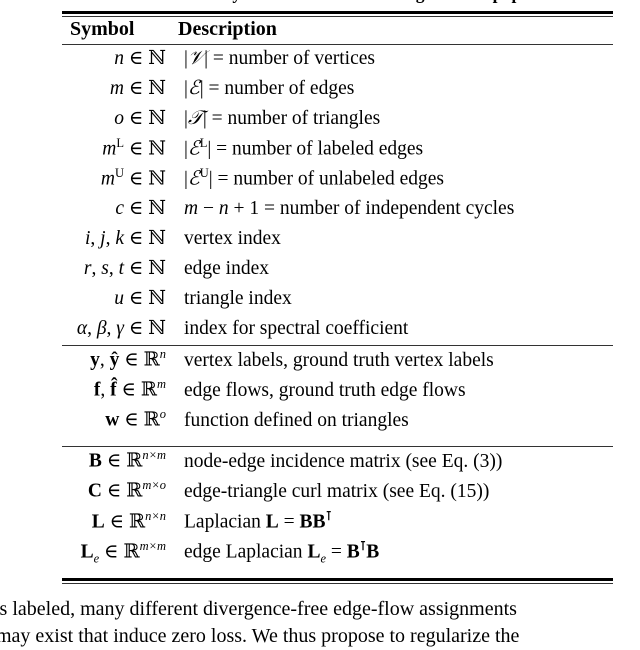 The height and width of the screenshot is (650, 640). What do you see at coordinates (123, 552) in the screenshot?
I see `row-symbol: Le ∈ ℝm×m` at bounding box center [123, 552].